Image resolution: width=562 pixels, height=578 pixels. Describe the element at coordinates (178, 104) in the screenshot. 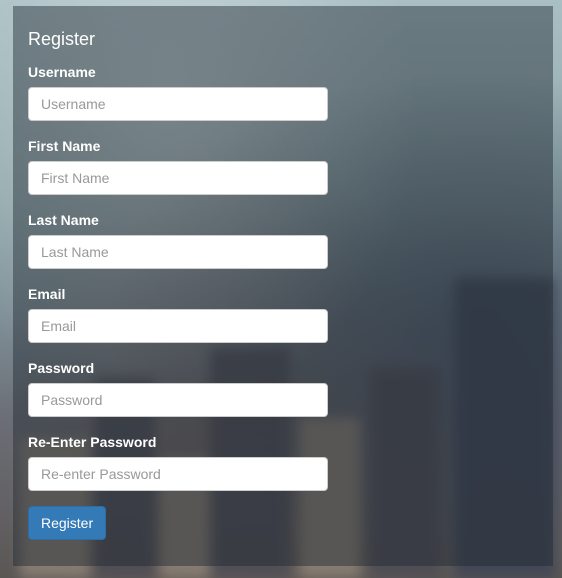

I see `username-input` at that location.